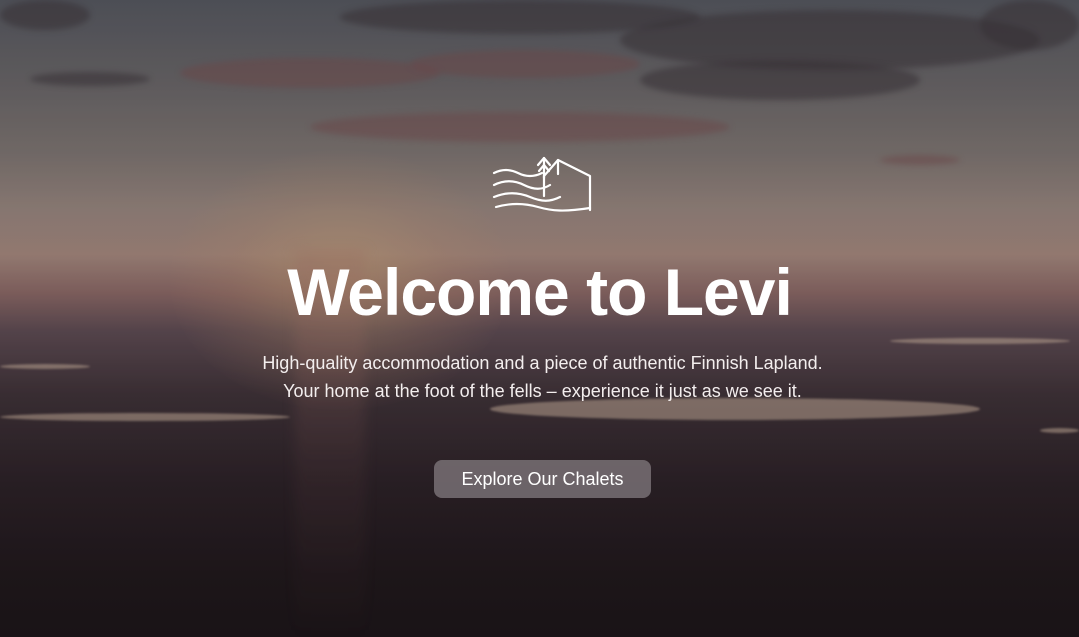 This screenshot has width=1079, height=637. What do you see at coordinates (542, 479) in the screenshot?
I see `explore-chalets-button: Explore Our Chalets` at bounding box center [542, 479].